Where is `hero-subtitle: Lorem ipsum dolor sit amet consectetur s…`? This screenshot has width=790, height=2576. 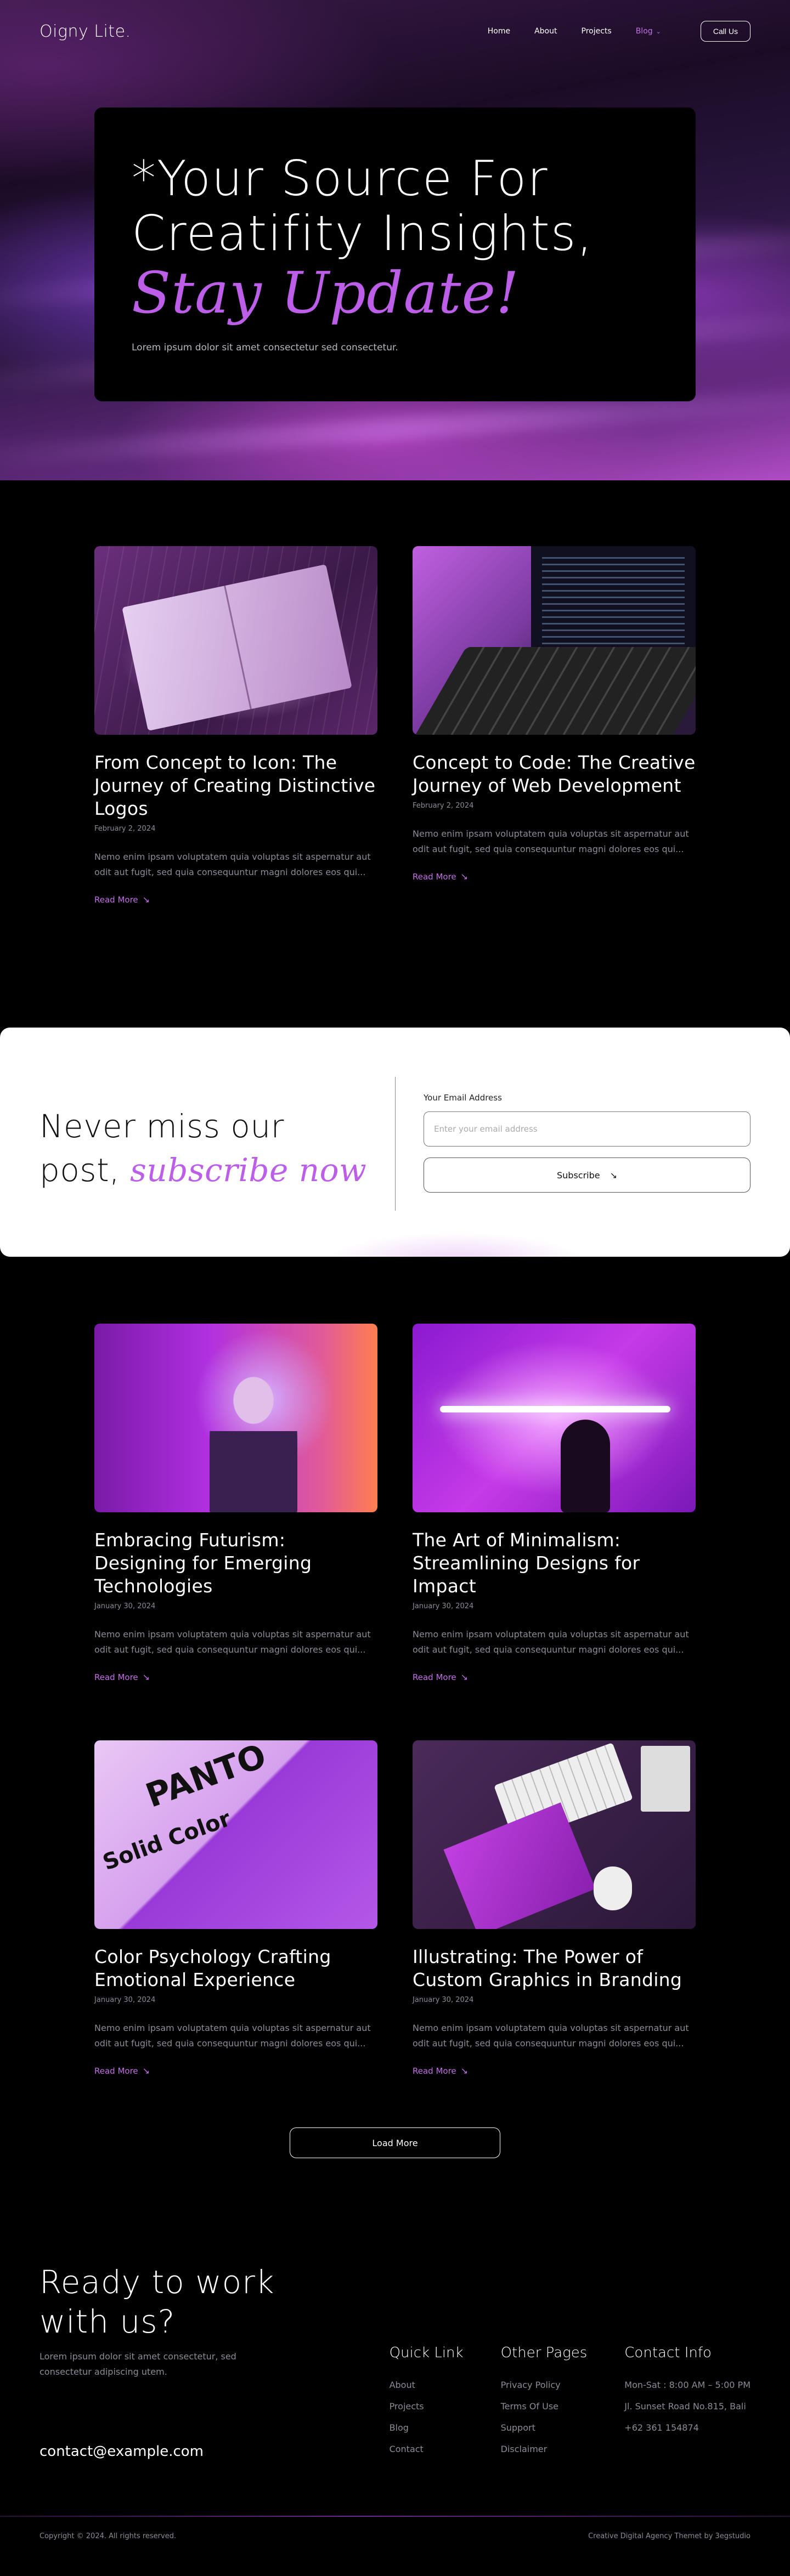
hero-subtitle: Lorem ipsum dolor sit amet consectetur s… is located at coordinates (265, 348).